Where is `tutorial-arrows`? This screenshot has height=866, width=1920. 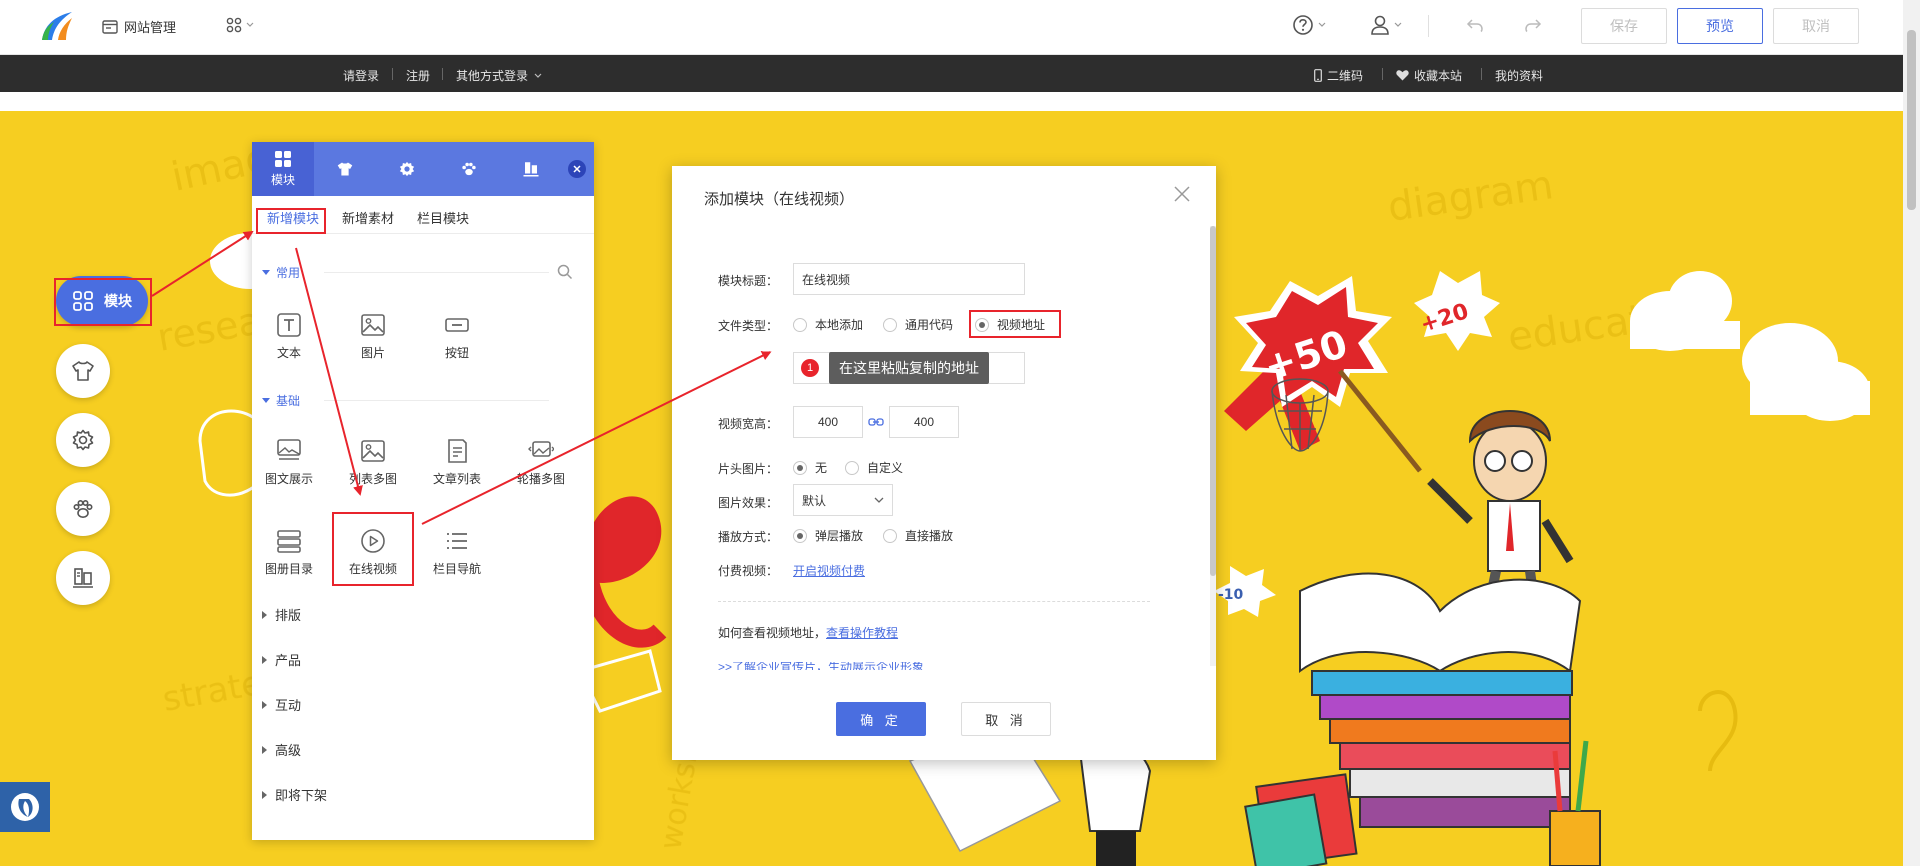
tutorial-arrows is located at coordinates (461, 377).